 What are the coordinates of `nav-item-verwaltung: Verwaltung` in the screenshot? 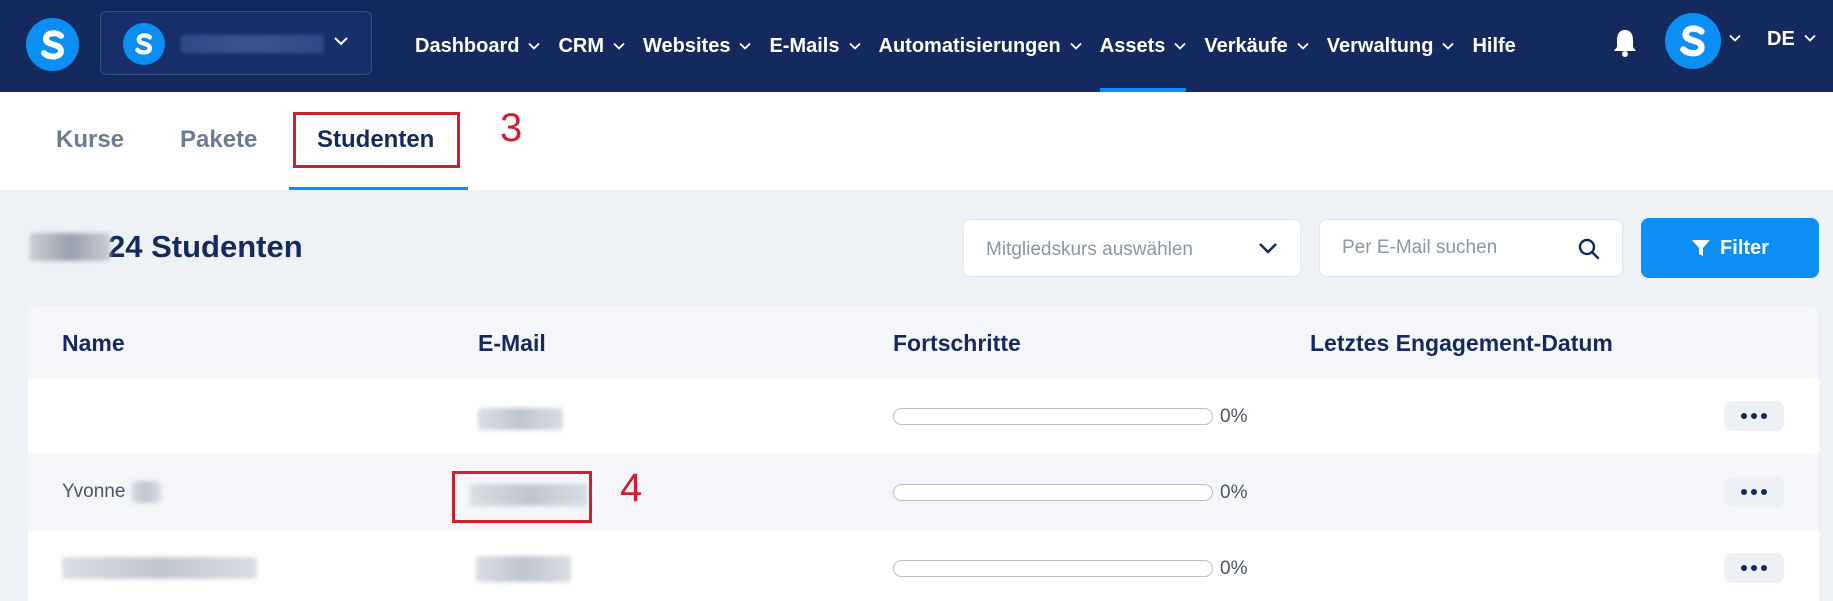 It's located at (1391, 46).